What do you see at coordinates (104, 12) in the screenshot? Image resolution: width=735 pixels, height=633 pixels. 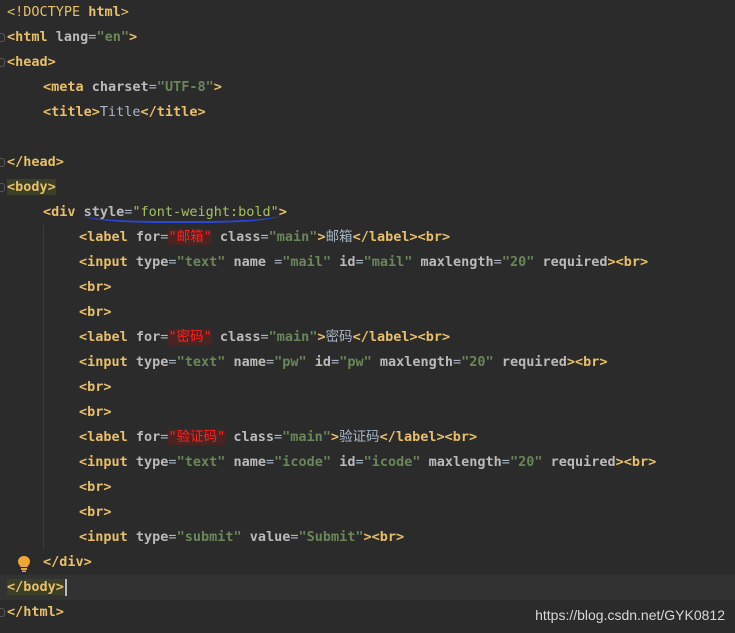 I see `doctype-keyword: html` at bounding box center [104, 12].